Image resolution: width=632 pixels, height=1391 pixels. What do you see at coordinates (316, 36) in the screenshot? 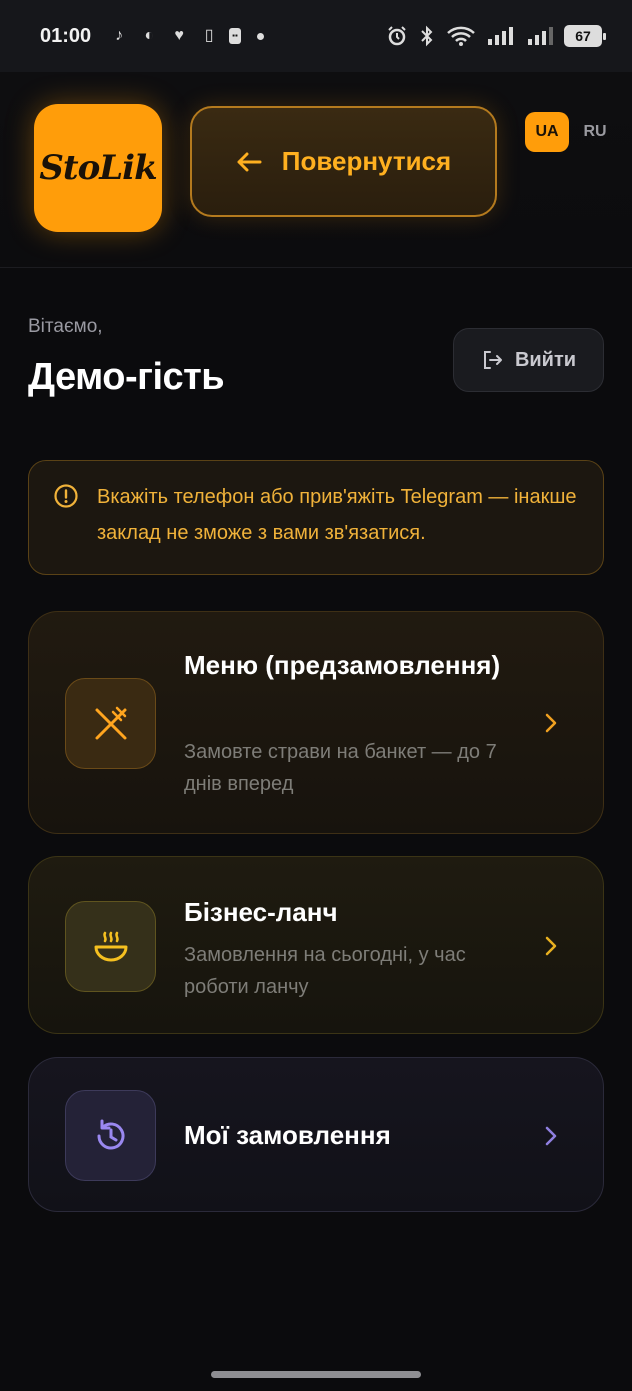
I see `status-bar: 01:00 ♪ ◐ ♥ ▯ ▪▪ 67` at bounding box center [316, 36].